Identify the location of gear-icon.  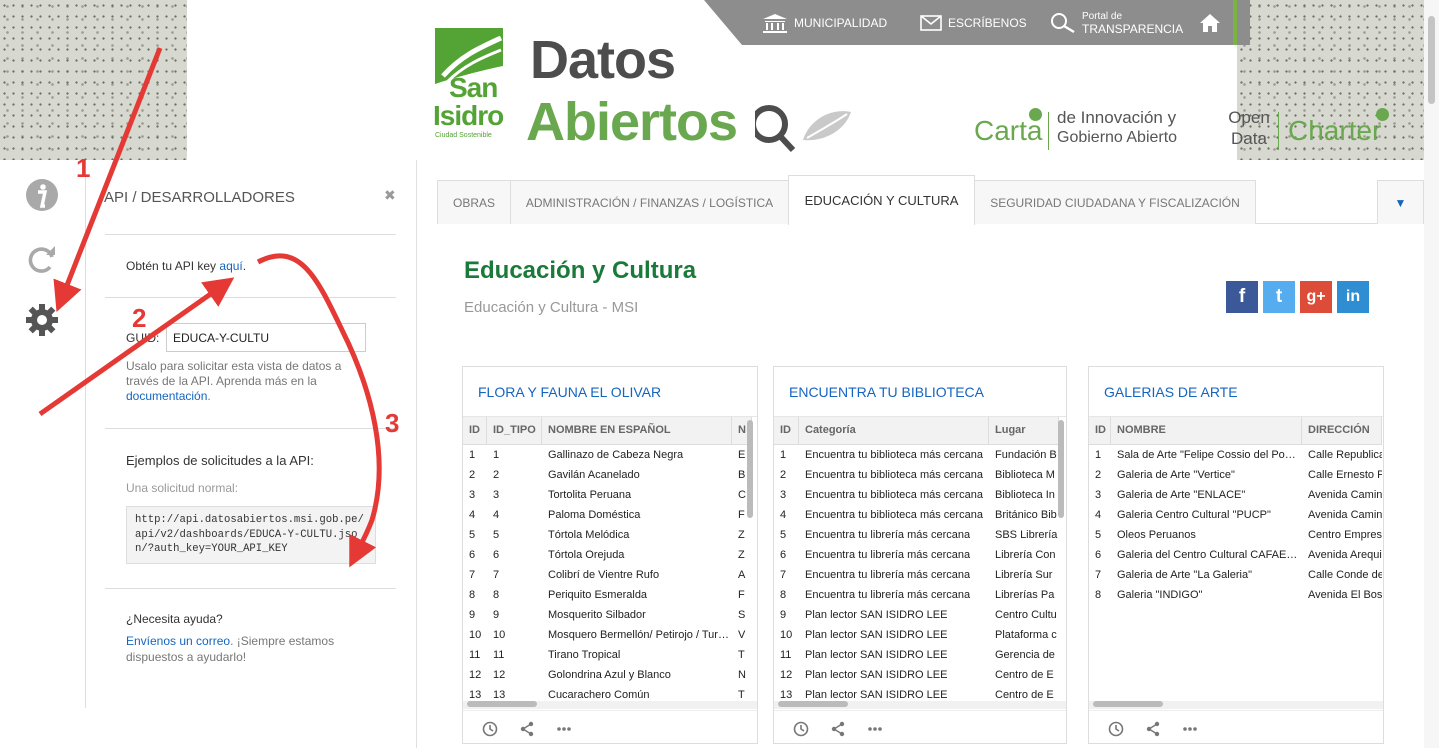
(42, 320).